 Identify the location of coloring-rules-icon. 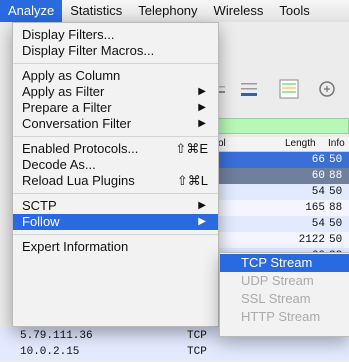
(289, 89).